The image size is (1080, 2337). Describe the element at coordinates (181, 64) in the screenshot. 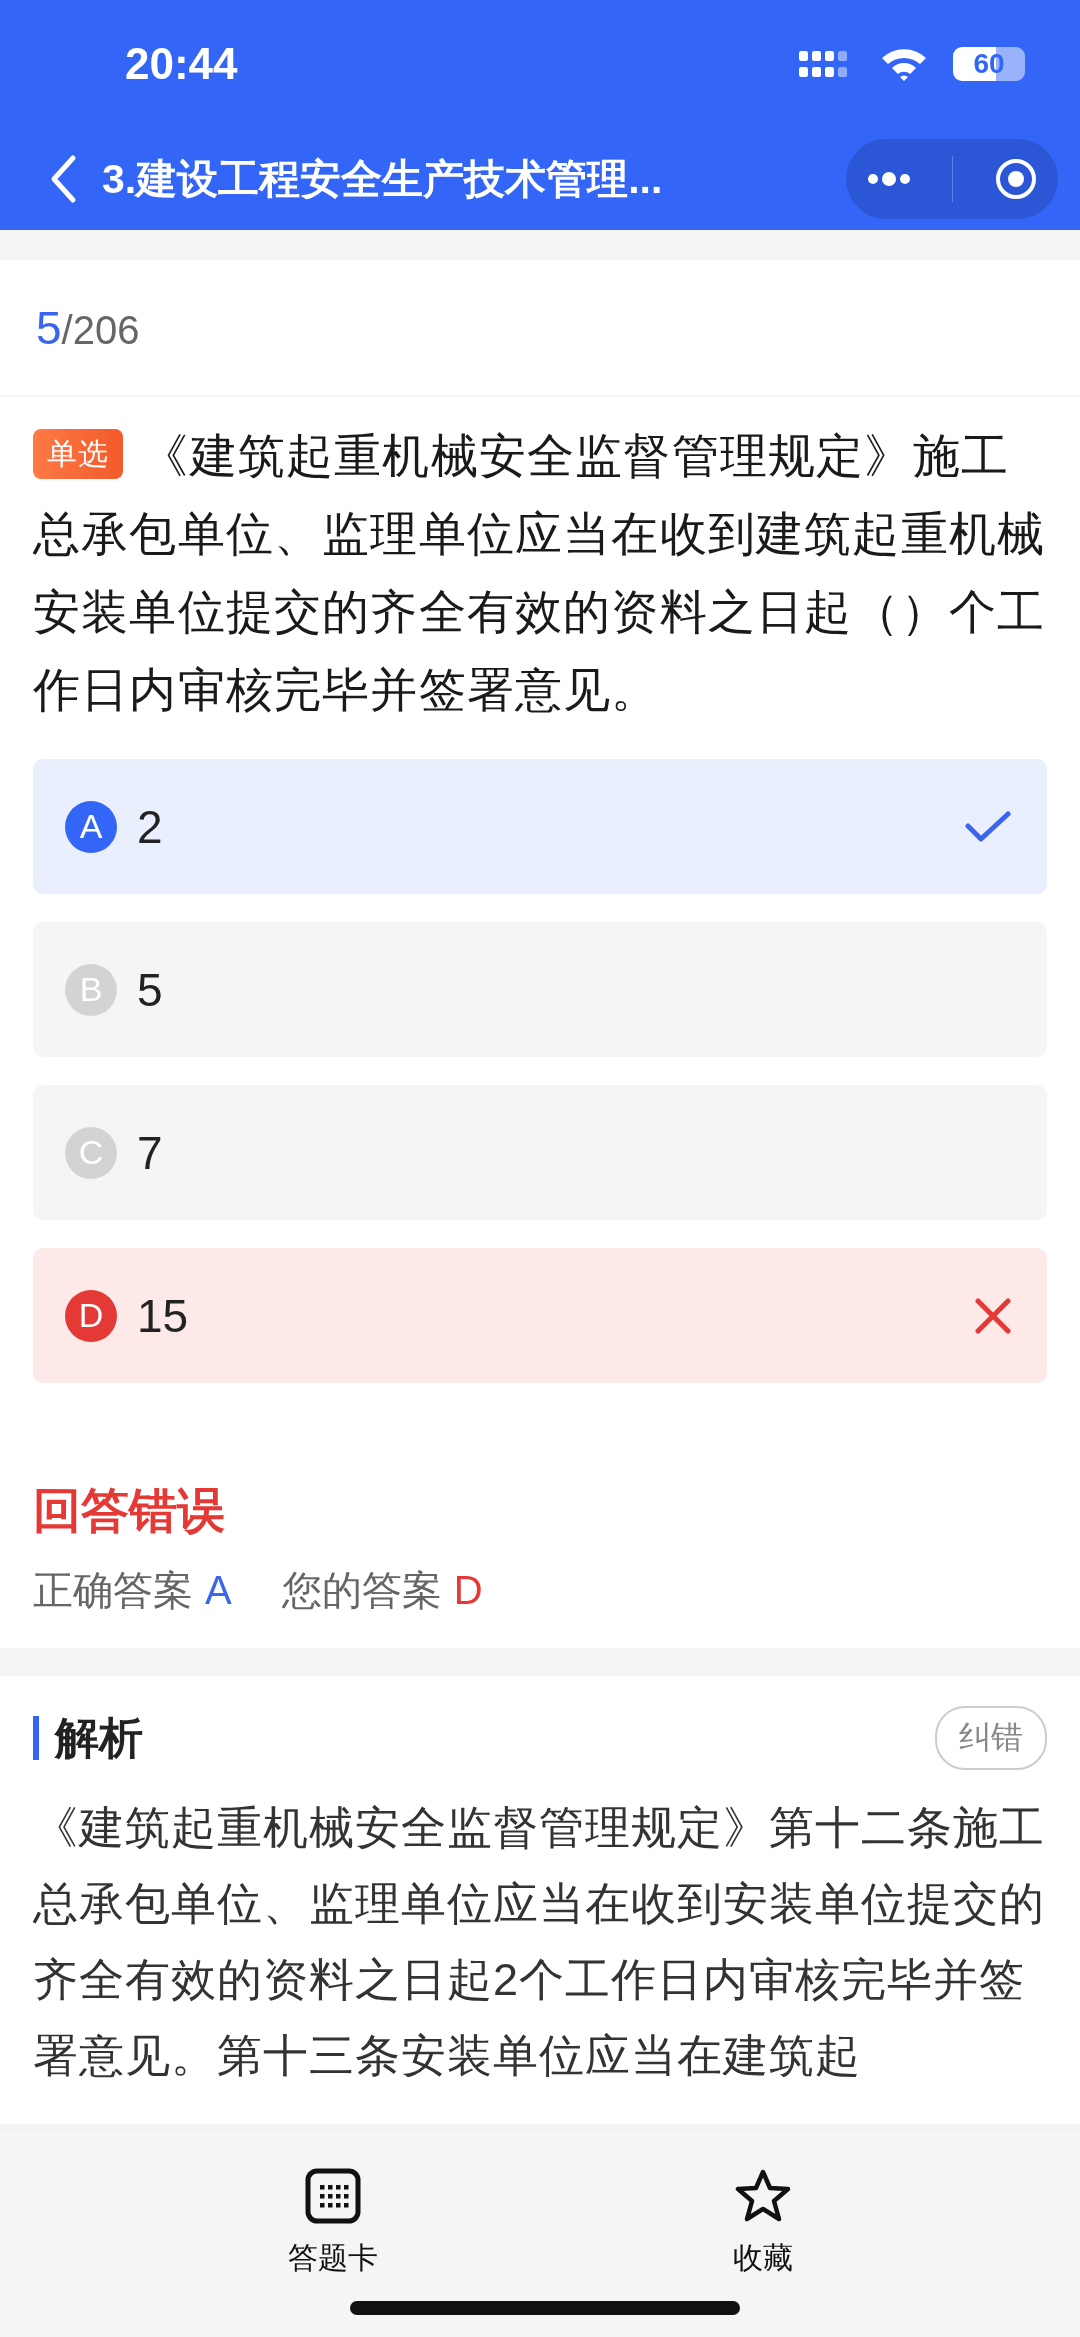

I see `status-time: 20:44` at that location.